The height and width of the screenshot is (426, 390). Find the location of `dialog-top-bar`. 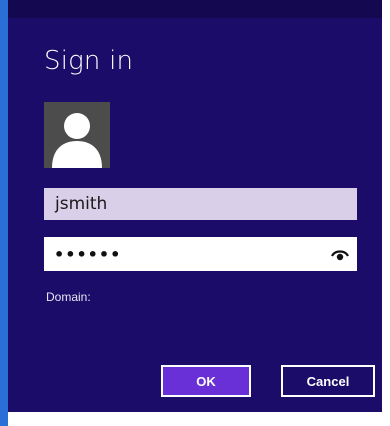

dialog-top-bar is located at coordinates (195, 9).